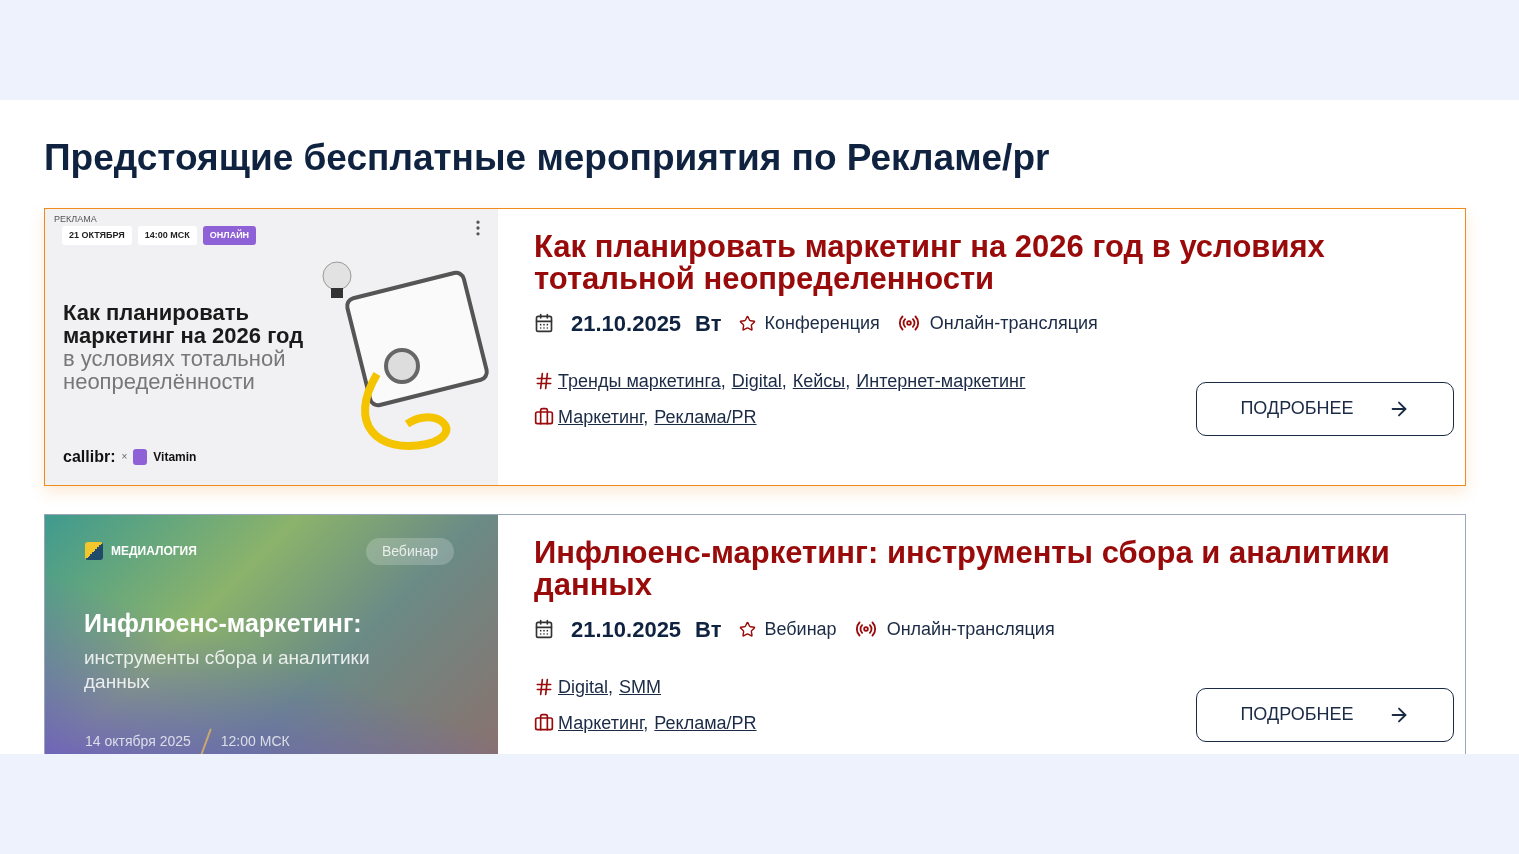 This screenshot has width=1519, height=854. What do you see at coordinates (138, 741) in the screenshot?
I see `banner-date: 14 октября 2025` at bounding box center [138, 741].